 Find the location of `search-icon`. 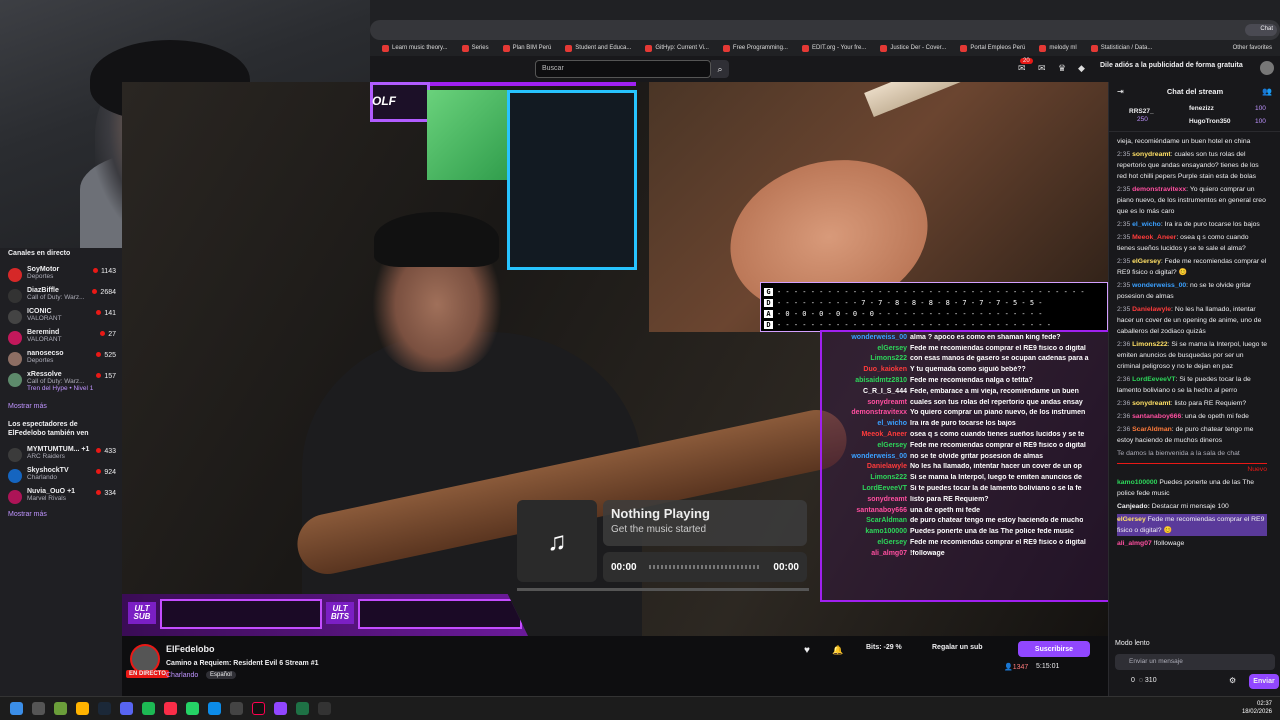

search-icon is located at coordinates (38, 708).